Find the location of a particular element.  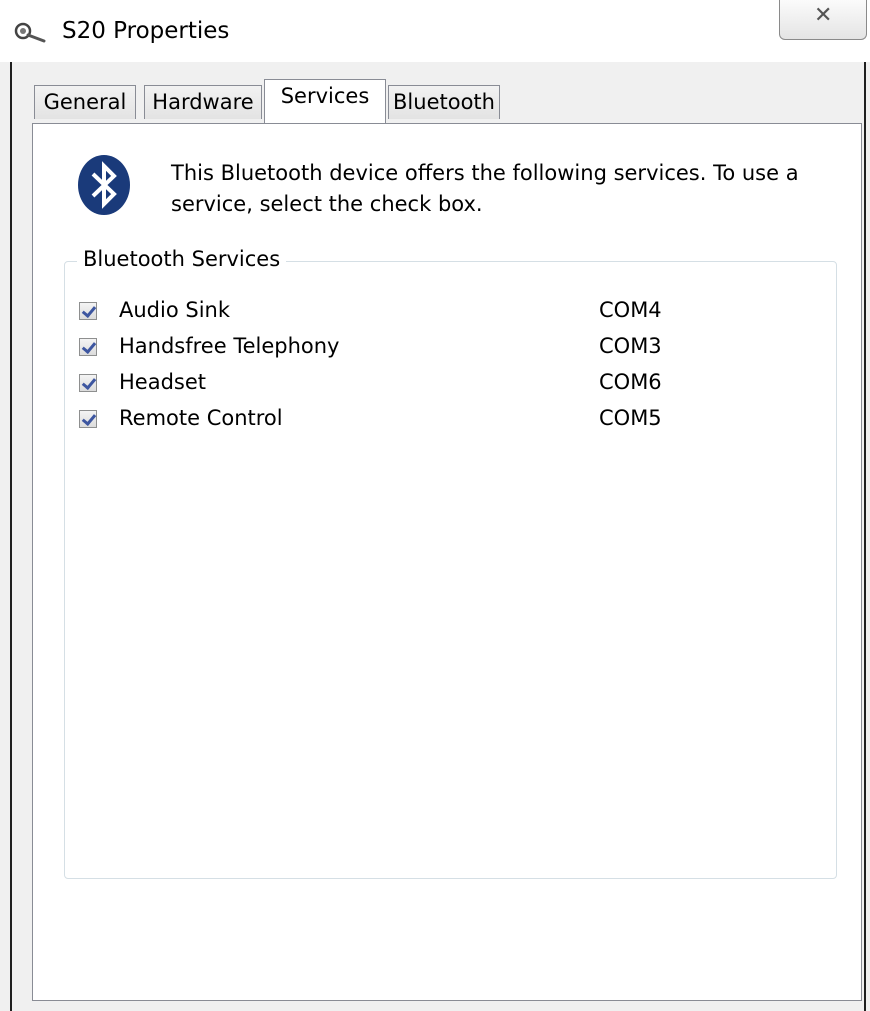

close-button: ✕ is located at coordinates (823, 20).